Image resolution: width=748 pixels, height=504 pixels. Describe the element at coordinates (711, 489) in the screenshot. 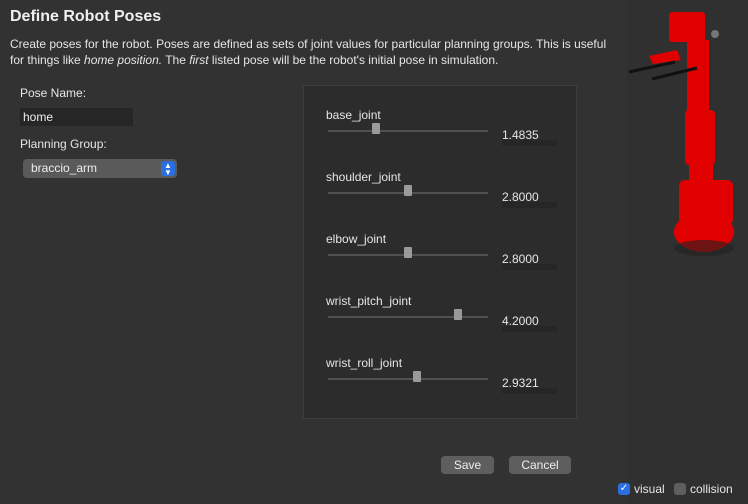

I see `collision-label: collision` at that location.